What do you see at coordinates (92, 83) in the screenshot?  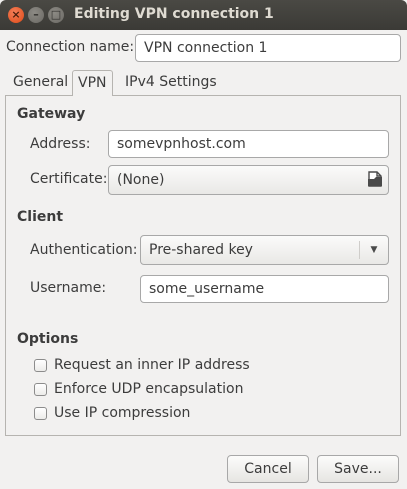 I see `tab-vpn: VPN` at bounding box center [92, 83].